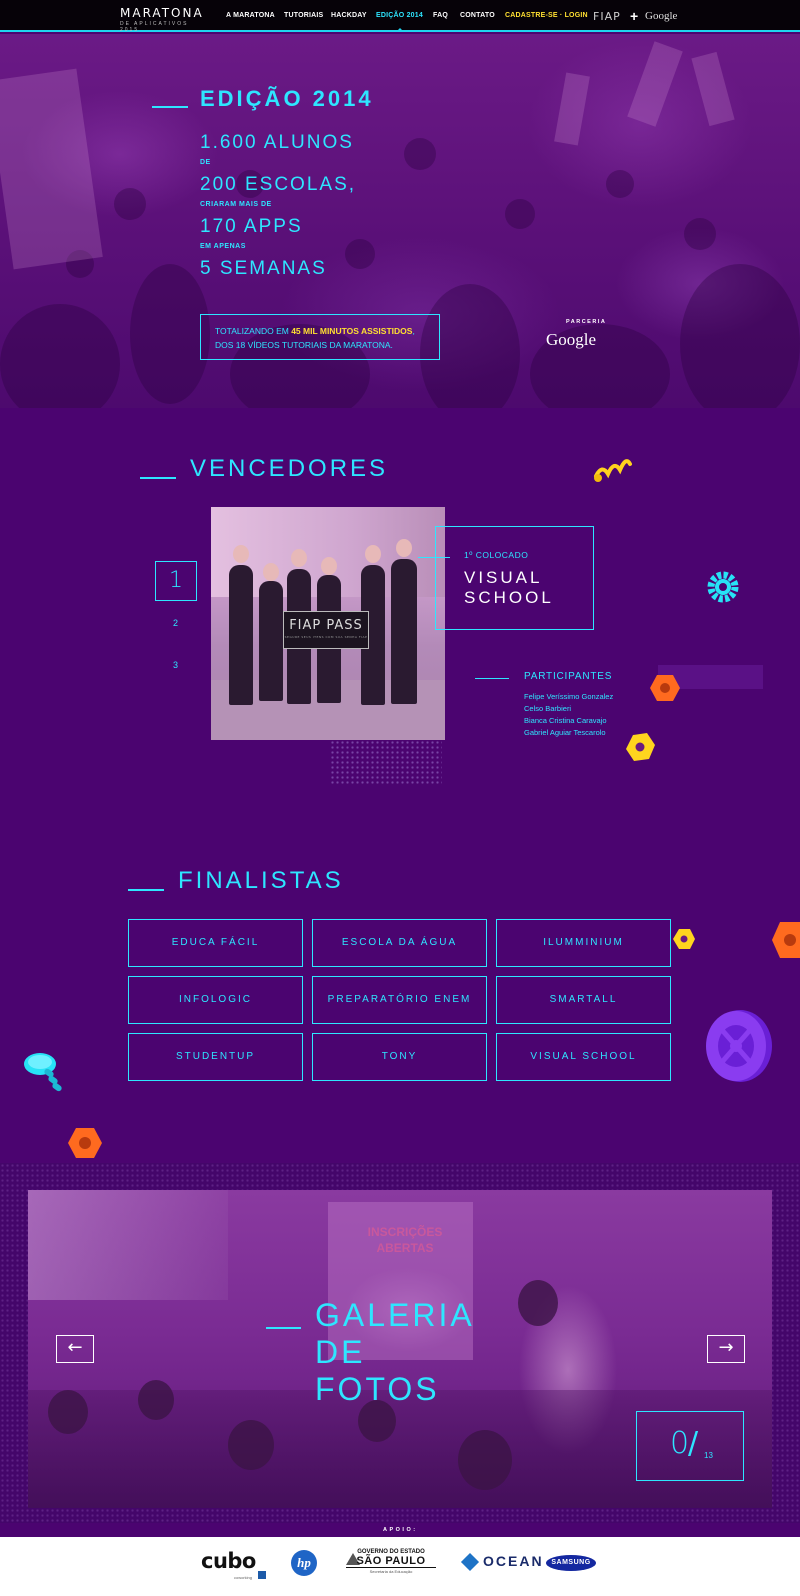 This screenshot has width=800, height=1596. I want to click on finalistas-rule, so click(146, 890).